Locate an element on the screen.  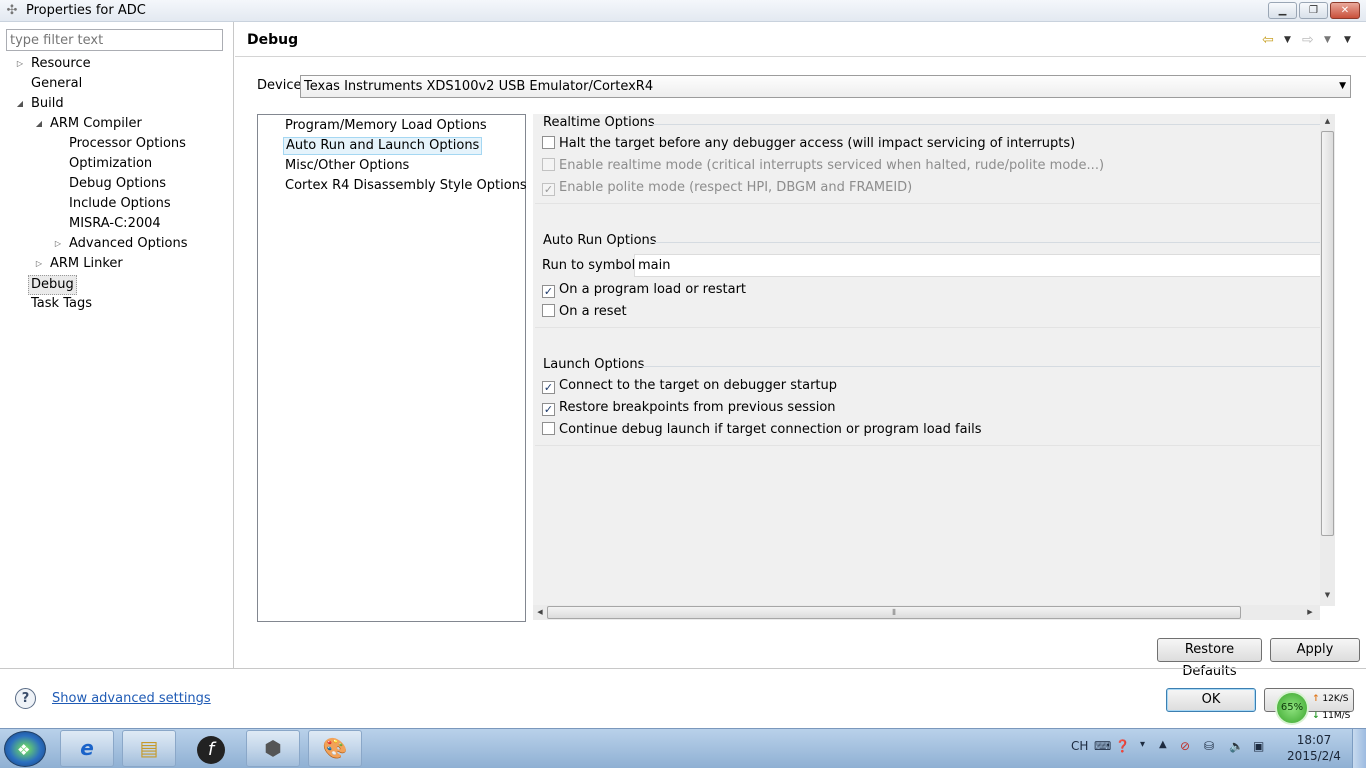
tree-item-advanced-options: Advanced Options is located at coordinates (128, 244).